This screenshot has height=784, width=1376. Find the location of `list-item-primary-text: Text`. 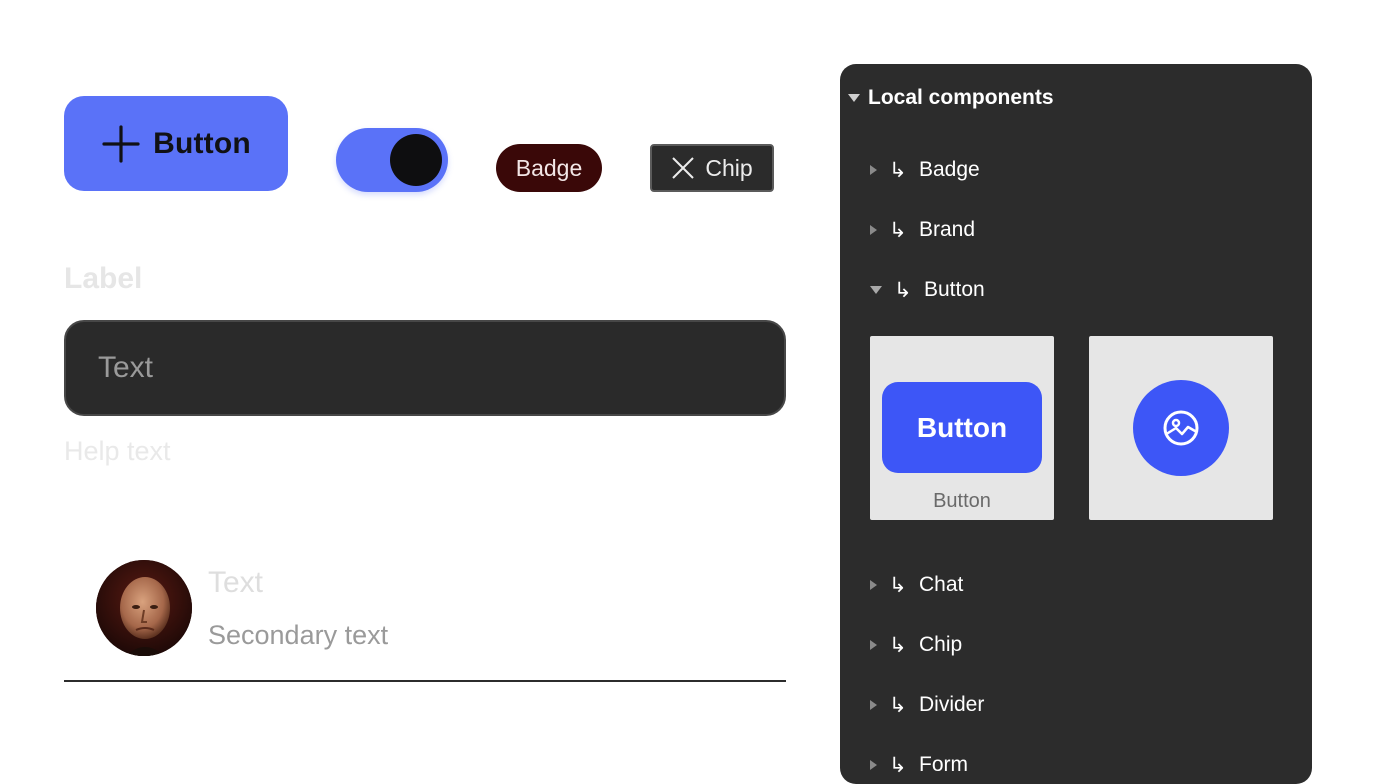

list-item-primary-text: Text is located at coordinates (236, 582).